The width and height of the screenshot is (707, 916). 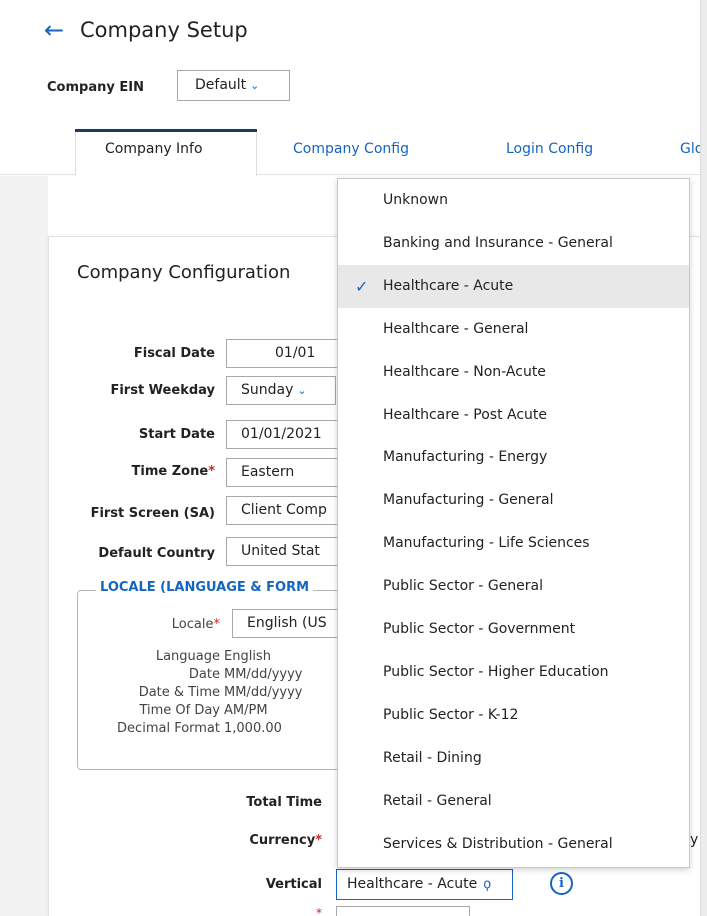 What do you see at coordinates (362, 286) in the screenshot?
I see `check-icon: ✓` at bounding box center [362, 286].